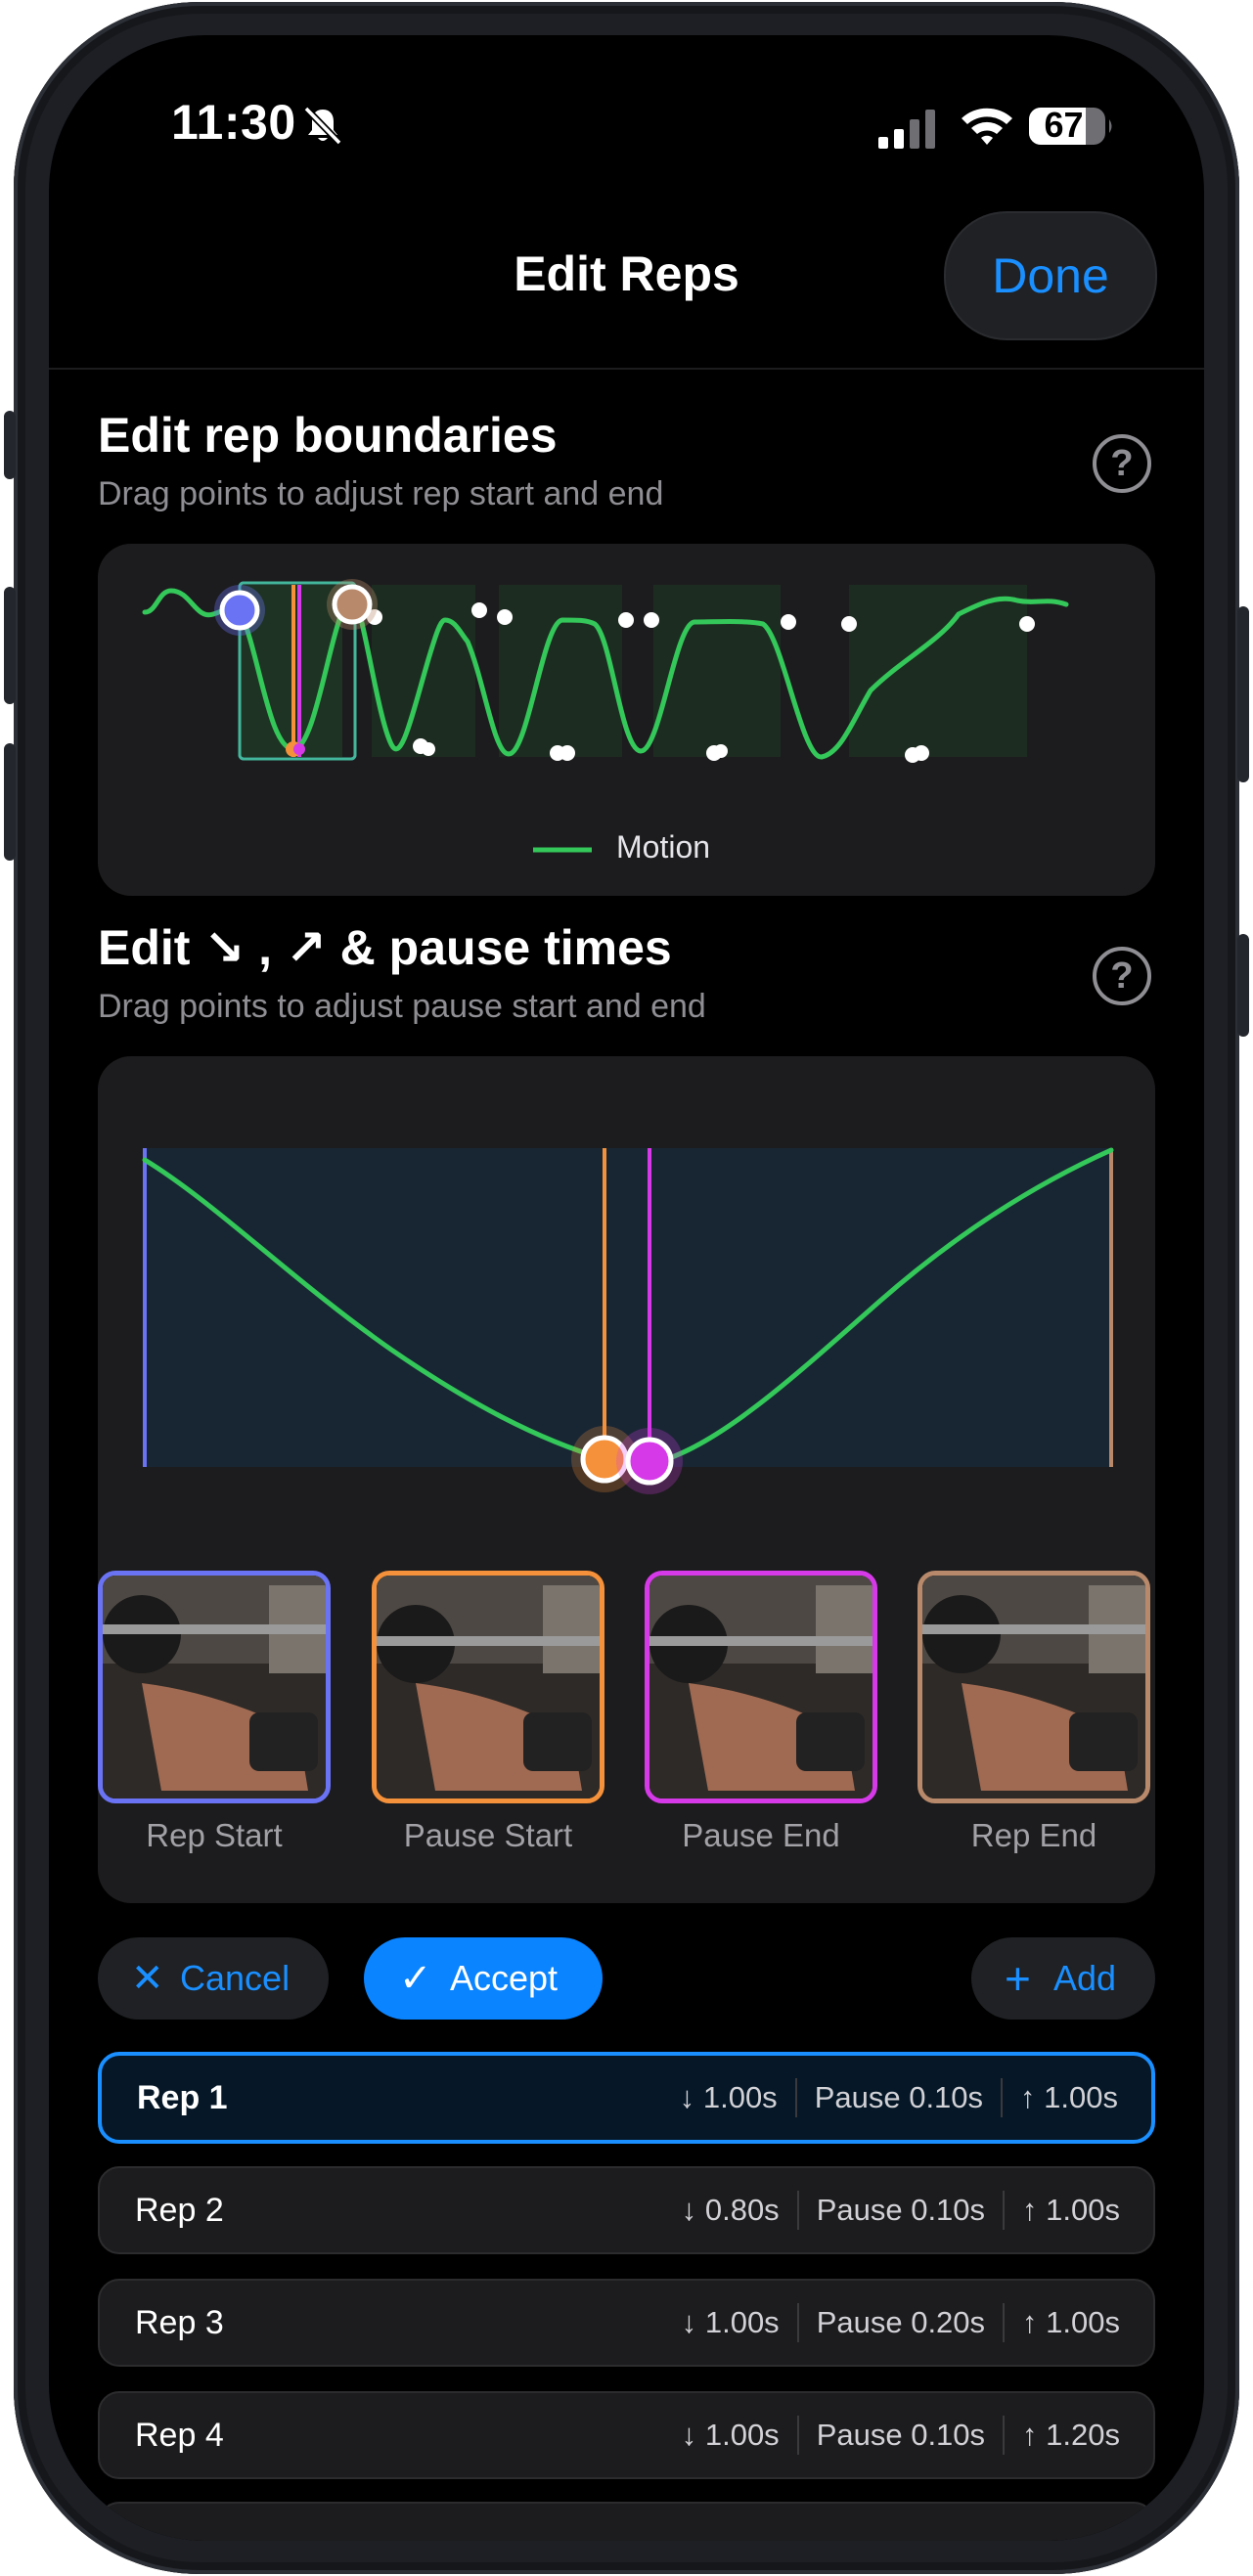 This screenshot has height=2576, width=1253. What do you see at coordinates (1050, 275) in the screenshot?
I see `done-button: Done` at bounding box center [1050, 275].